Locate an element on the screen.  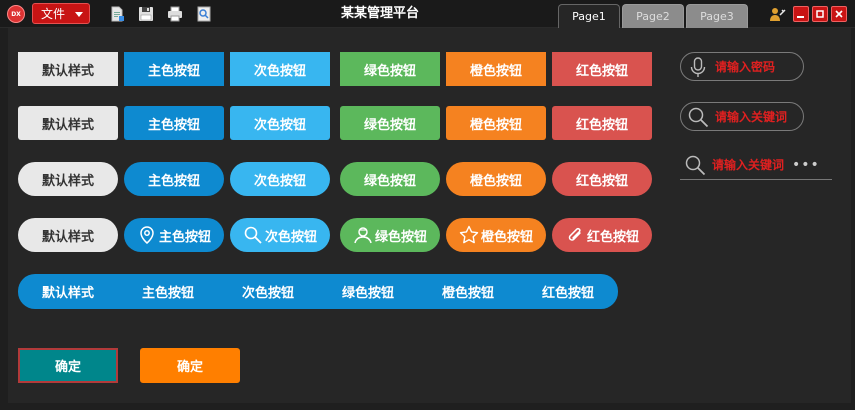
maximize-icon is located at coordinates (820, 14).